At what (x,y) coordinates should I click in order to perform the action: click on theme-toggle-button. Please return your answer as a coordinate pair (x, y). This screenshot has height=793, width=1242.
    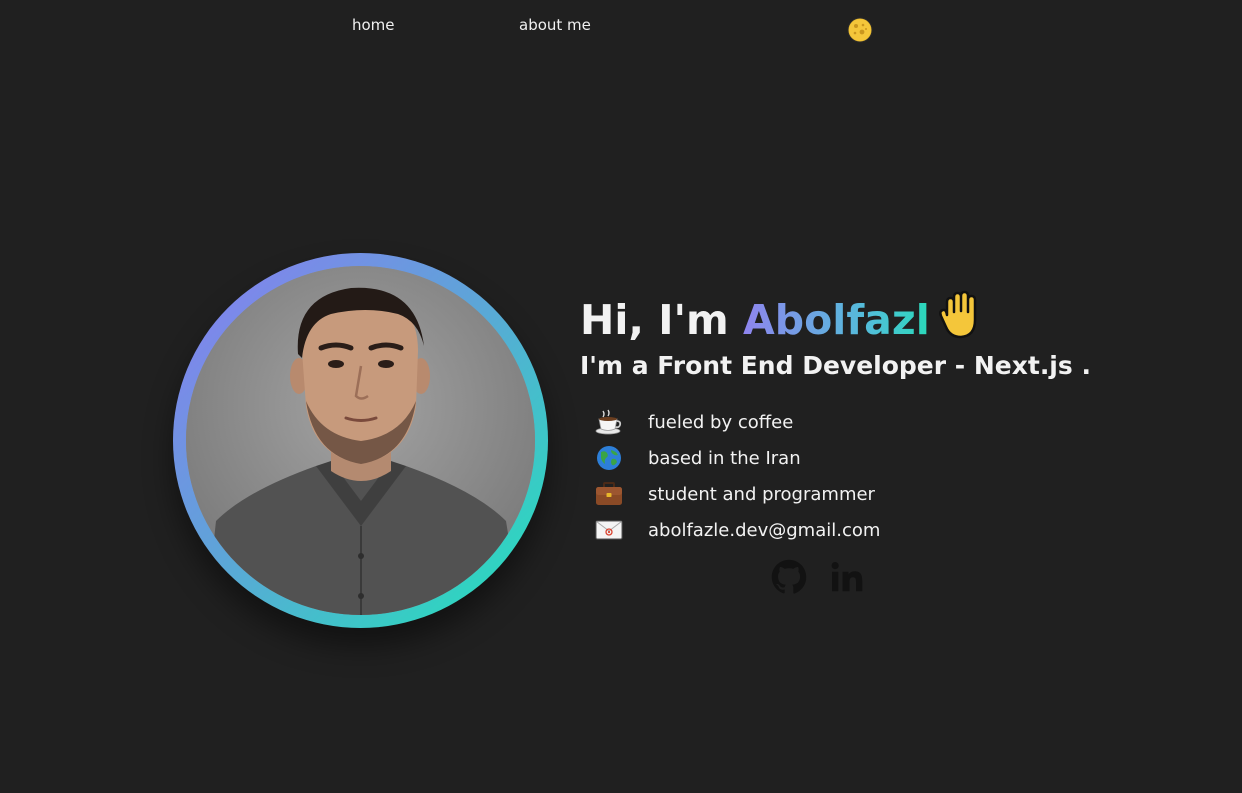
    Looking at the image, I should click on (860, 30).